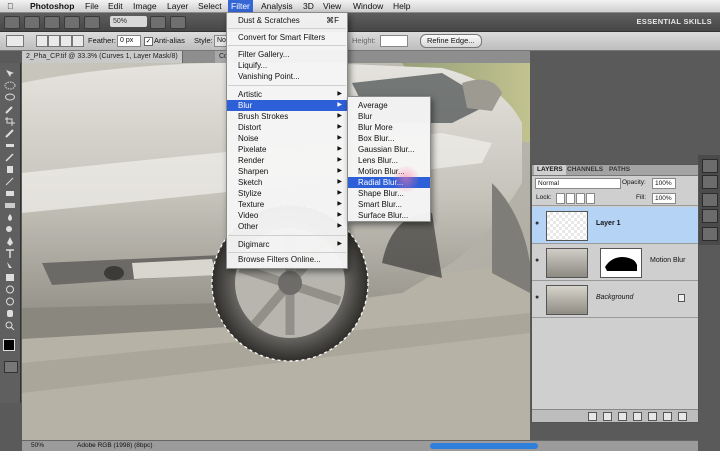 This screenshot has width=720, height=451. What do you see at coordinates (32, 22) in the screenshot?
I see `bridge-icon` at bounding box center [32, 22].